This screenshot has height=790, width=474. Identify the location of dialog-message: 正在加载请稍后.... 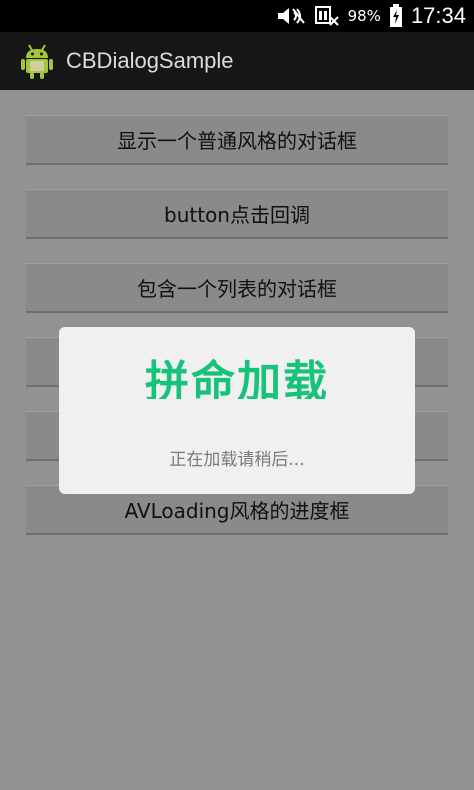
(237, 460).